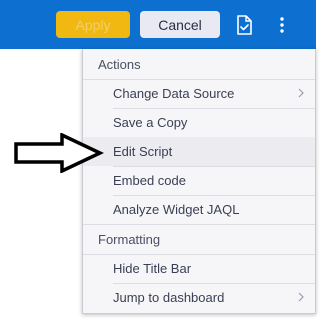  I want to click on menu-item-label: Change Data Source, so click(174, 93).